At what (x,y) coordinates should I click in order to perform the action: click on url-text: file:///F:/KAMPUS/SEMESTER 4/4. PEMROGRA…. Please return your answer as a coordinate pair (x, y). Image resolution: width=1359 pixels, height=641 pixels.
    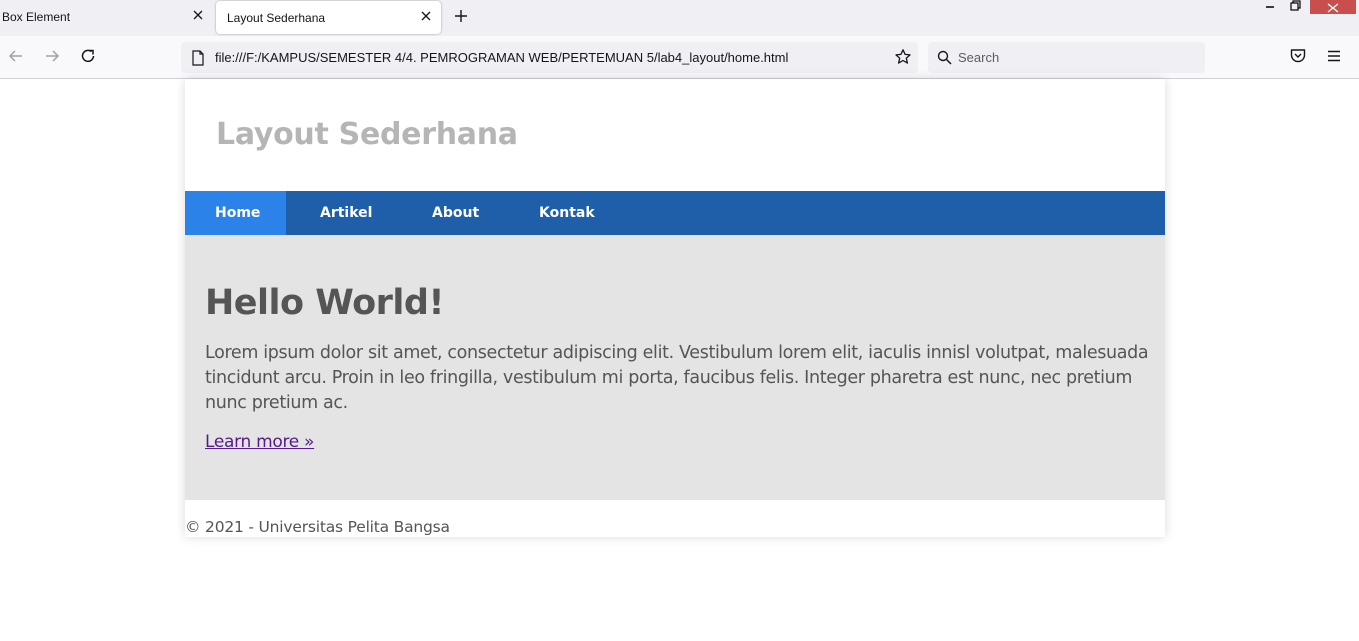
    Looking at the image, I should click on (501, 57).